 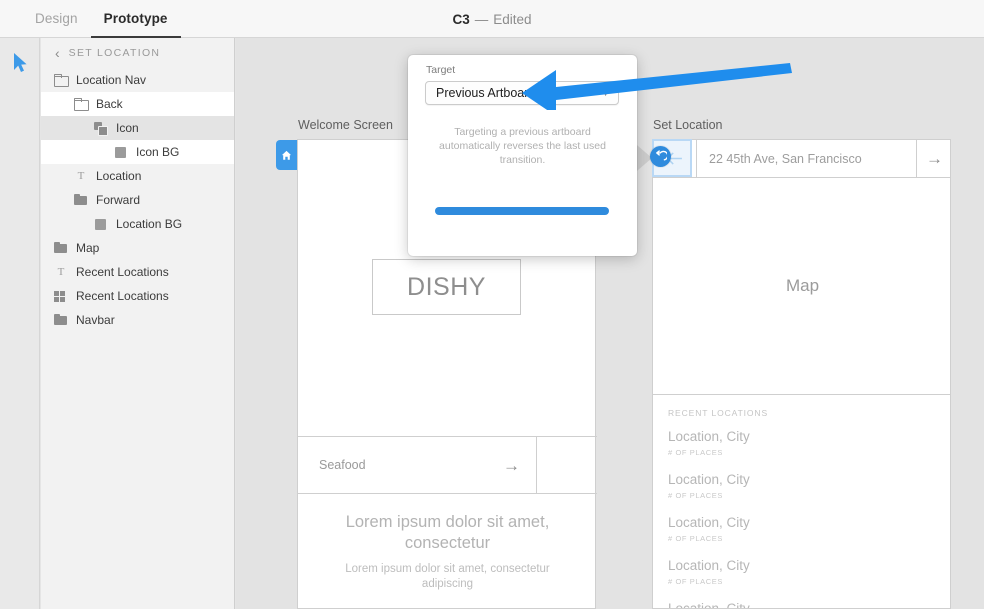 I want to click on tab-prototype: Prototype, so click(x=135, y=19).